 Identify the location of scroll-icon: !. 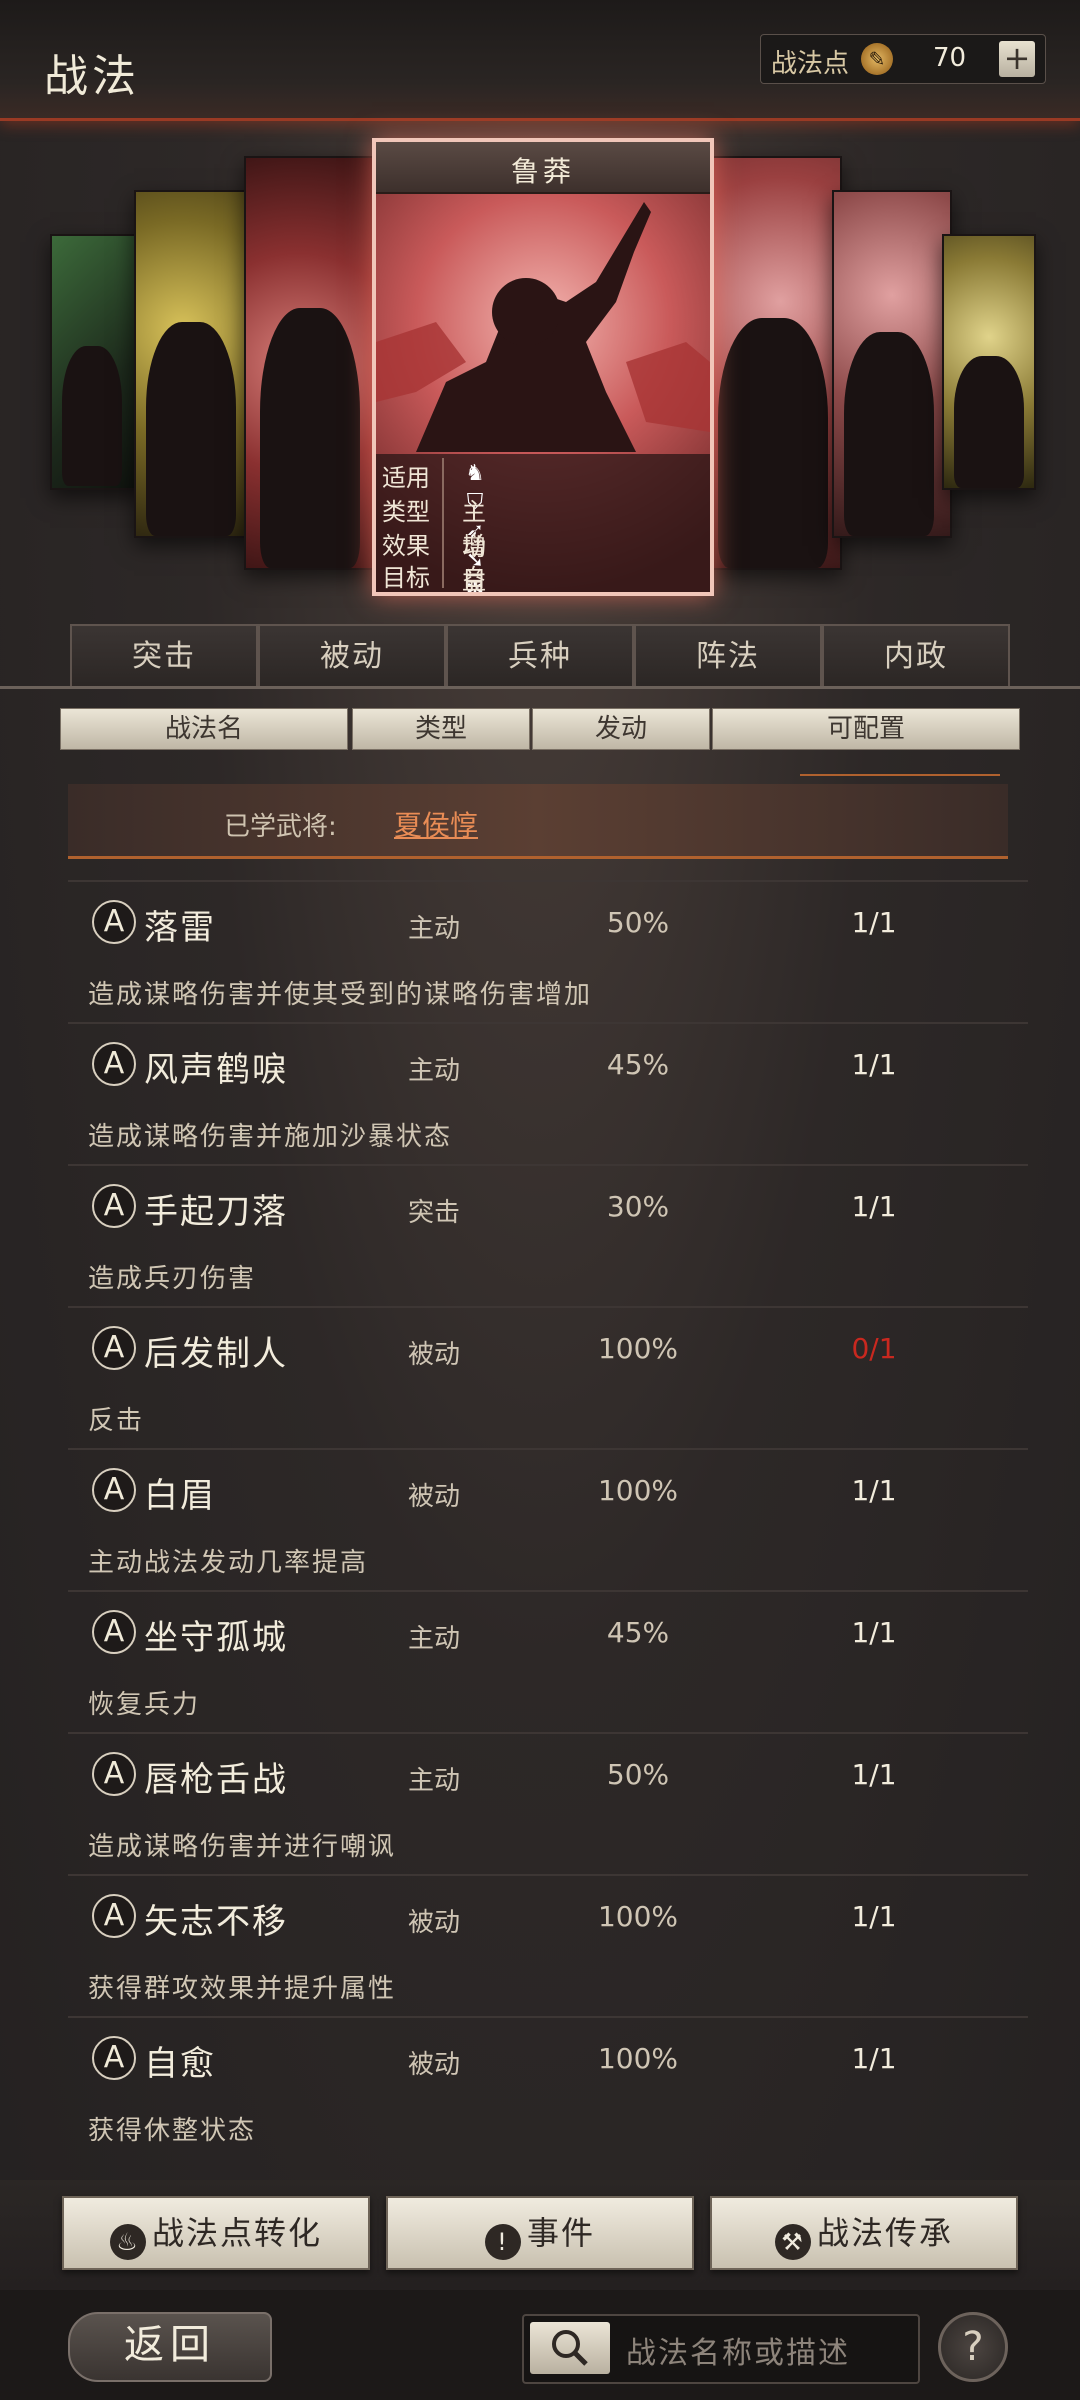
(502, 2242).